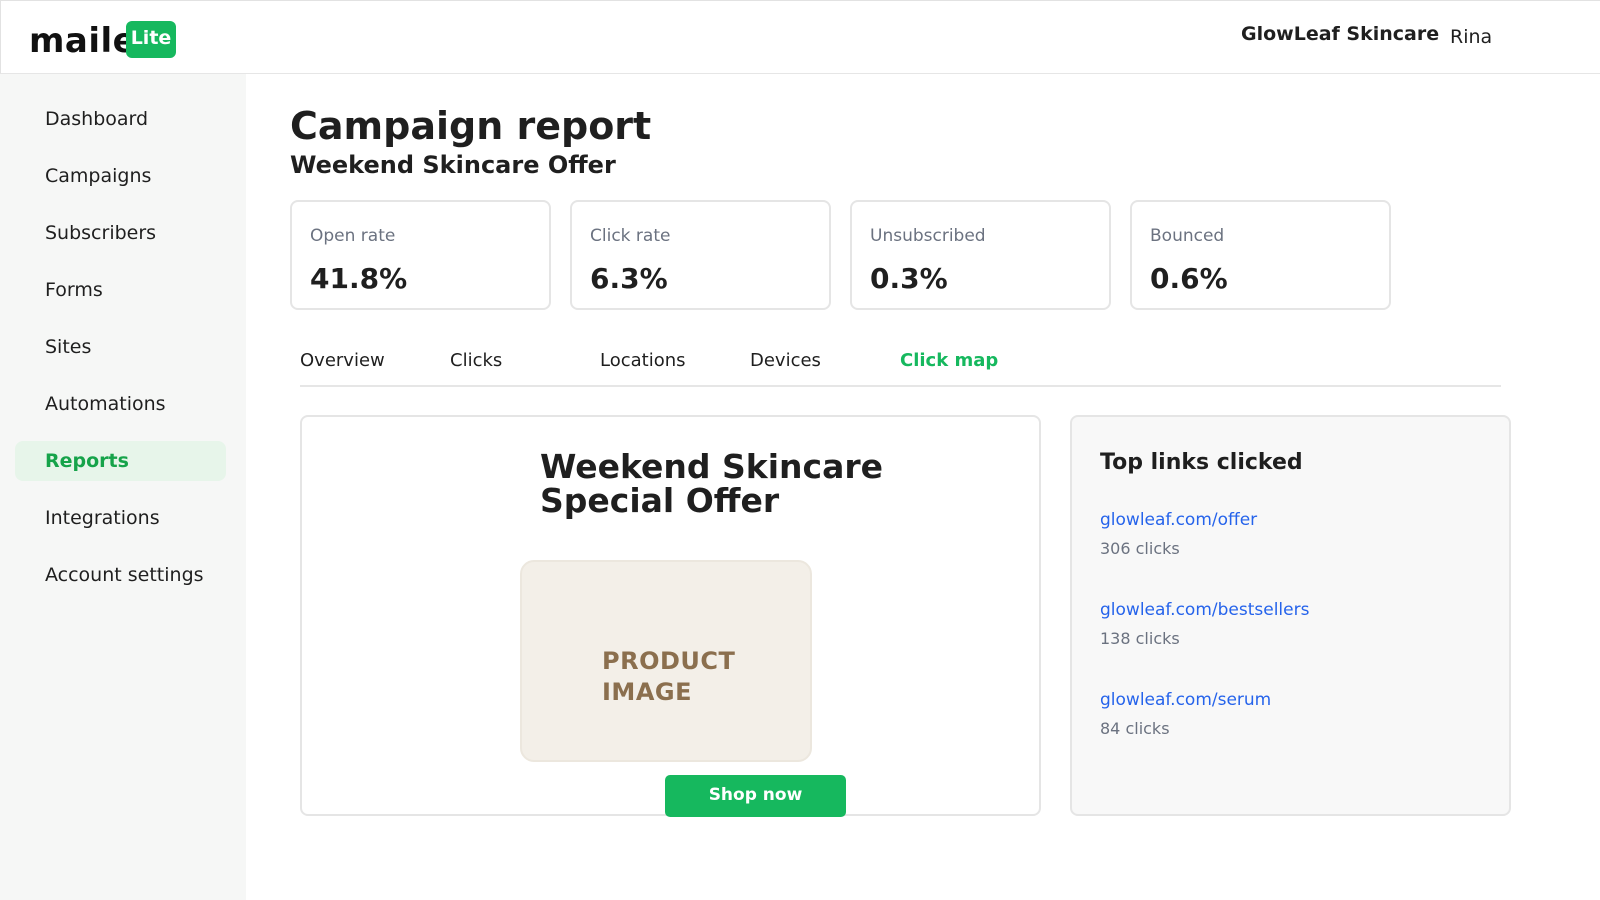 The width and height of the screenshot is (1600, 900). What do you see at coordinates (420, 255) in the screenshot?
I see `stat-card-open-rate: Open rate 41.8%` at bounding box center [420, 255].